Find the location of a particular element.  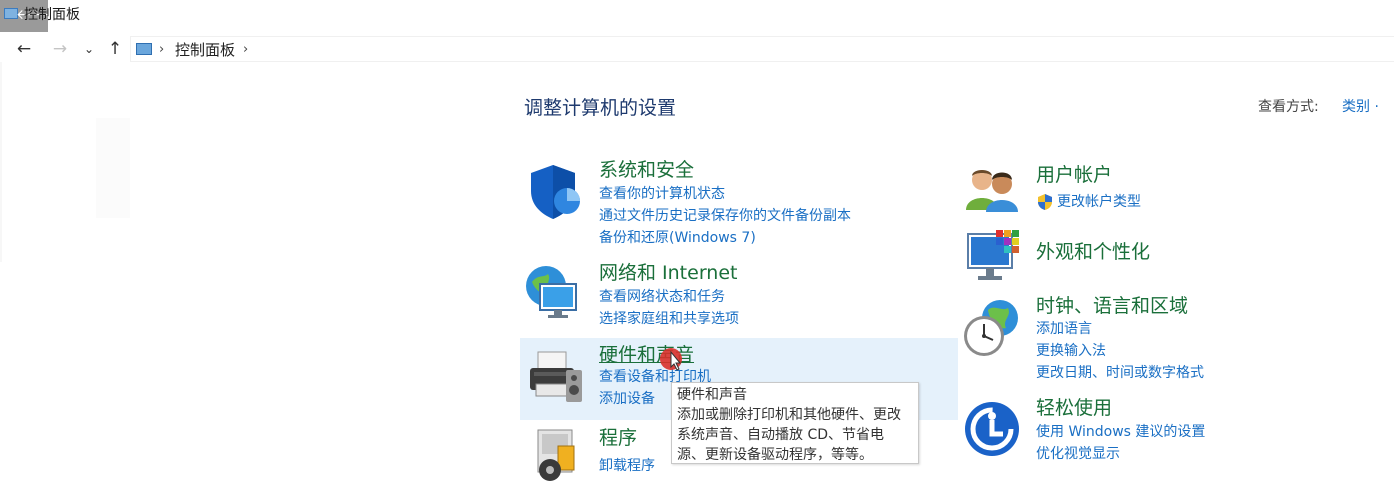

clock-globe-icon is located at coordinates (992, 328).